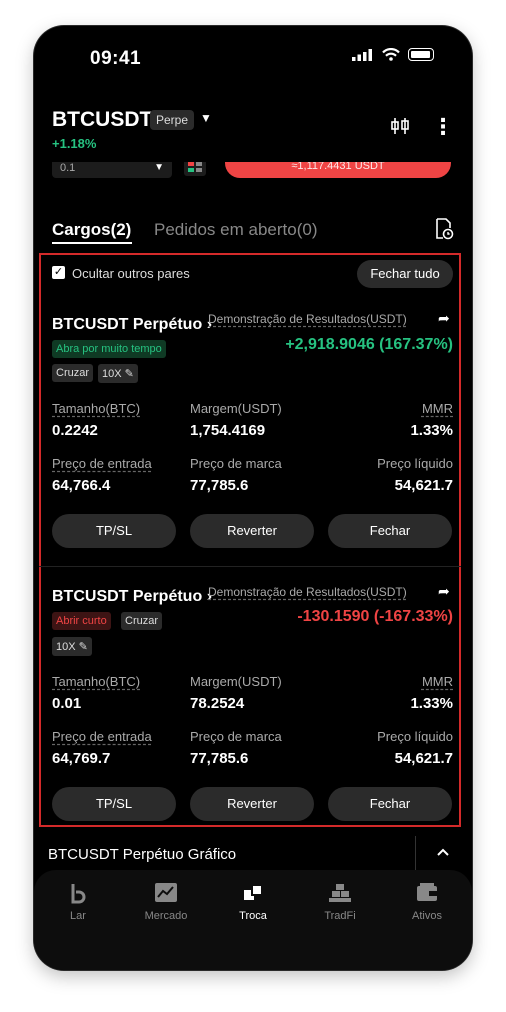 The width and height of the screenshot is (506, 1012). Describe the element at coordinates (338, 170) in the screenshot. I see `order-amount-button: ≈1,117.4431 USDT` at that location.